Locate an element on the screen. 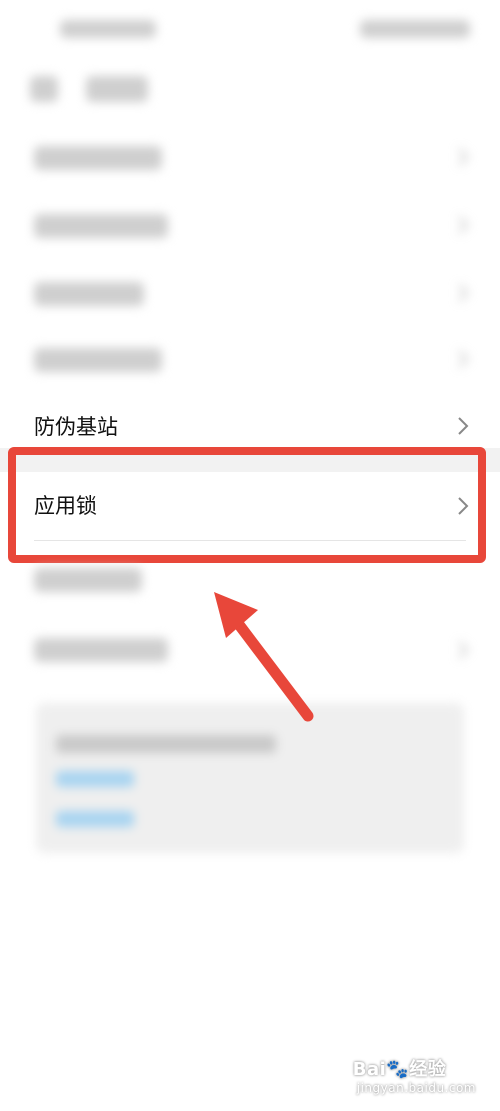 The width and height of the screenshot is (500, 1111). status-bar-left-blurred is located at coordinates (108, 29).